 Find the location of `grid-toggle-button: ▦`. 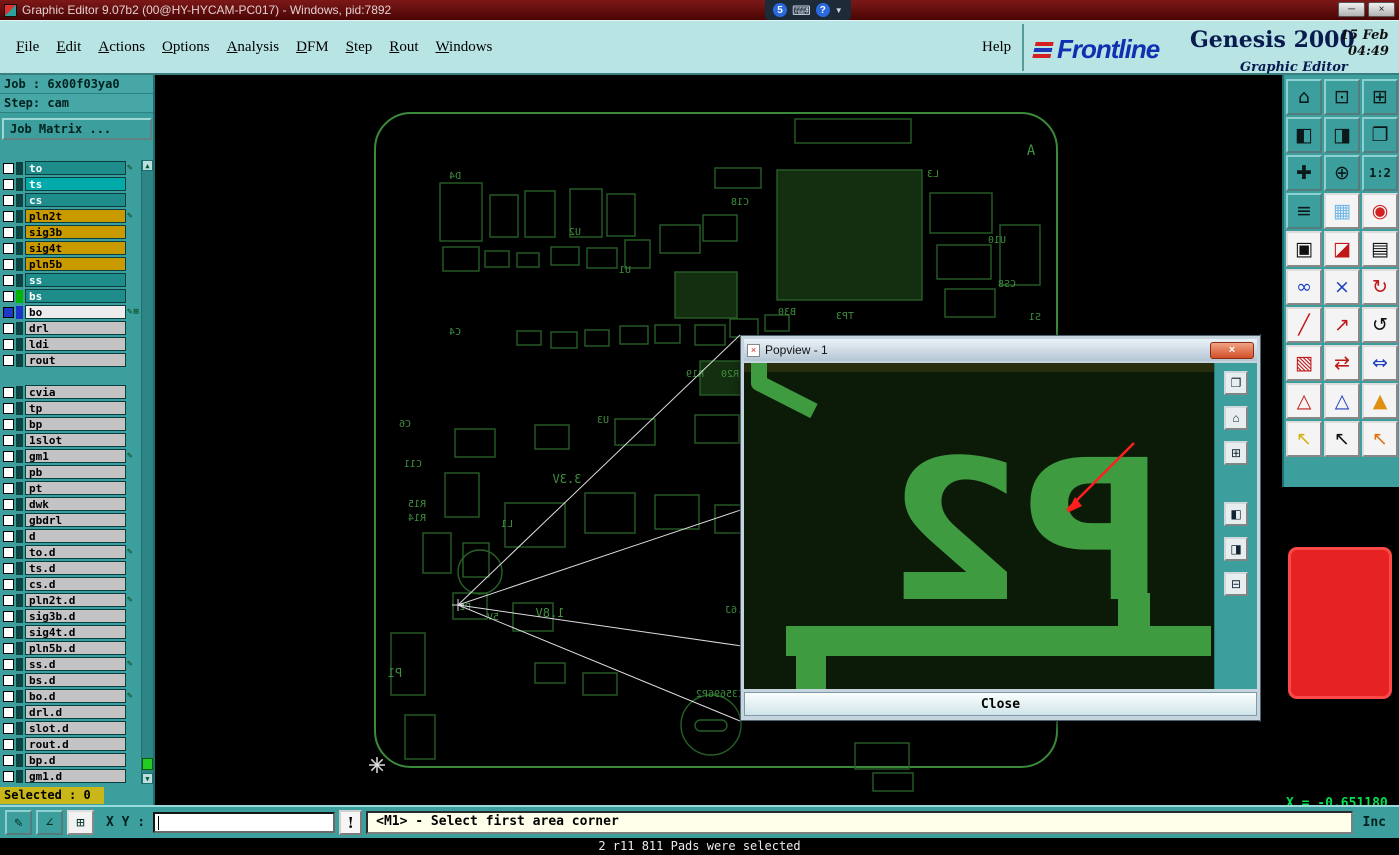

grid-toggle-button: ▦ is located at coordinates (1342, 211).